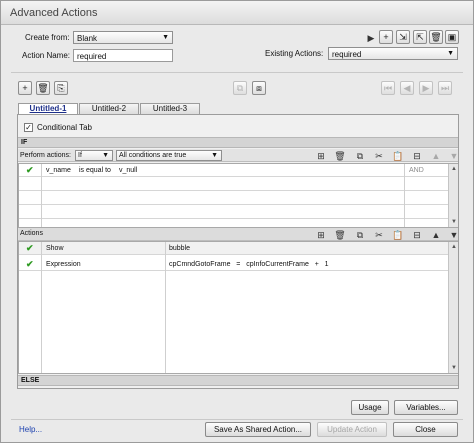 This screenshot has width=474, height=443. I want to click on perform-actions-label: Perform actions:, so click(45, 155).